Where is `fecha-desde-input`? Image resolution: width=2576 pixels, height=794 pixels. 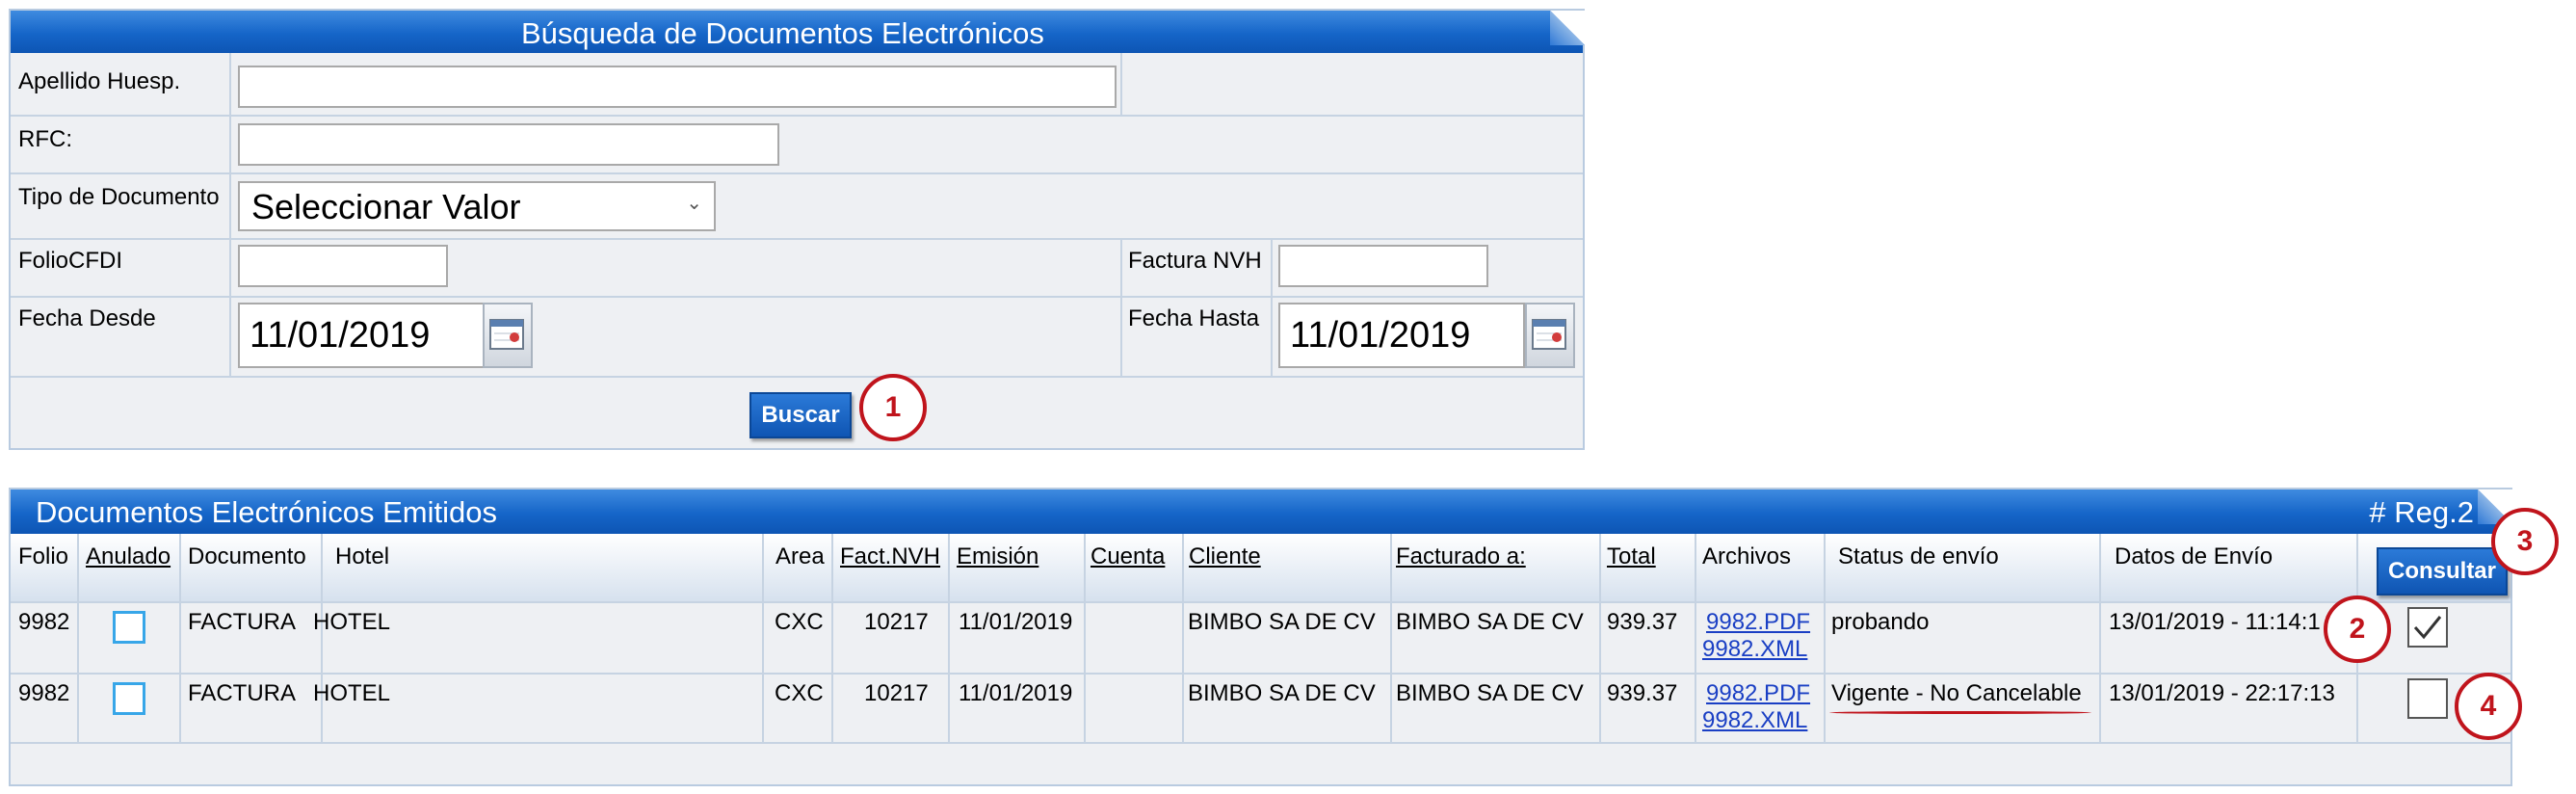
fecha-desde-input is located at coordinates (362, 336).